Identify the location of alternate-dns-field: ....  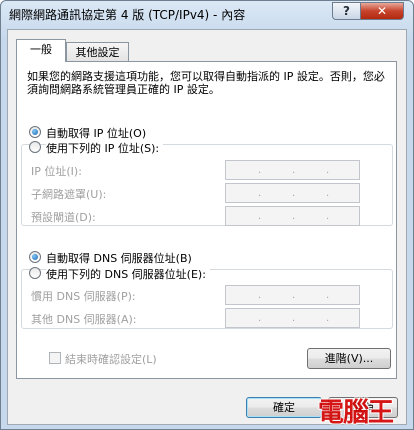
(292, 318).